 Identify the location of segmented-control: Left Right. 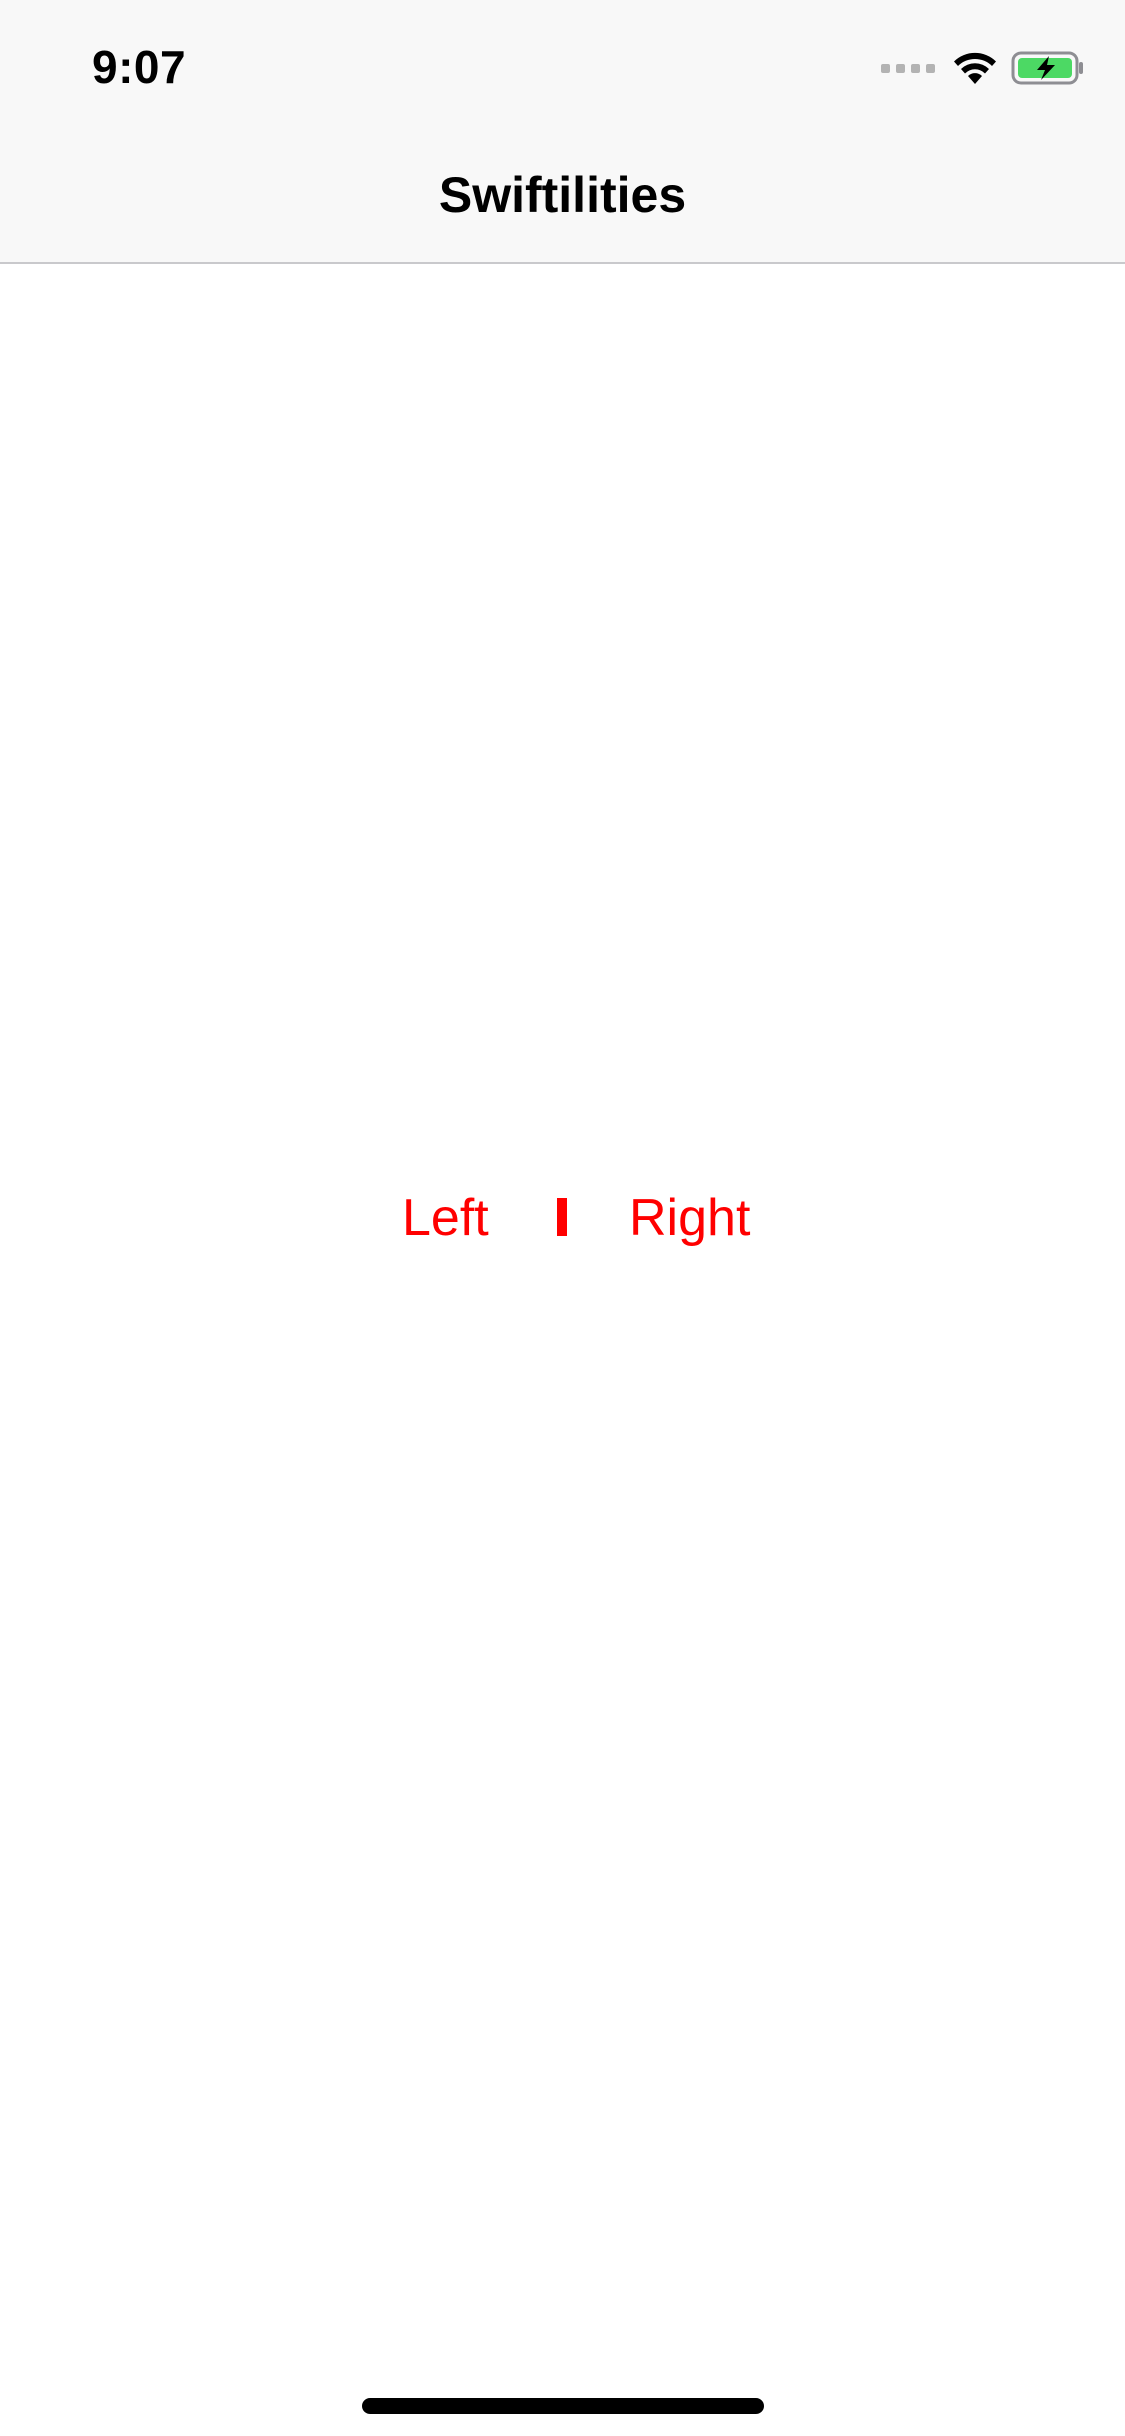
(562, 1218).